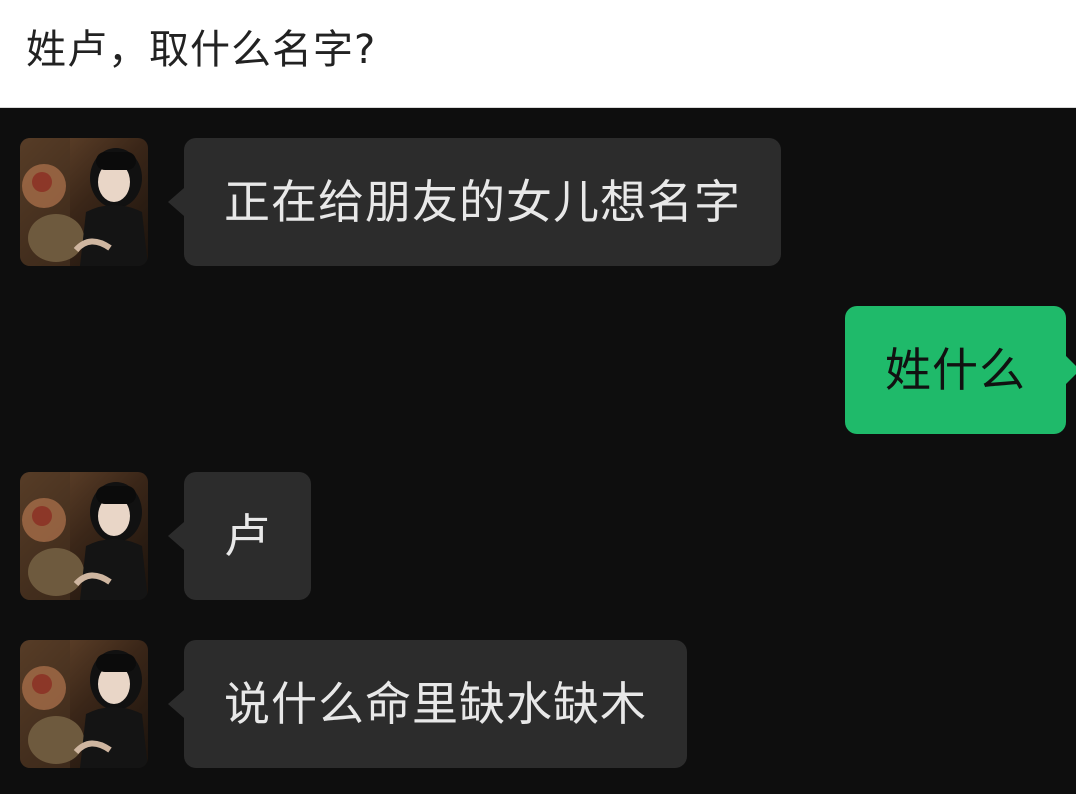  Describe the element at coordinates (435, 704) in the screenshot. I see `message-text: 说什么命里缺水缺木` at that location.